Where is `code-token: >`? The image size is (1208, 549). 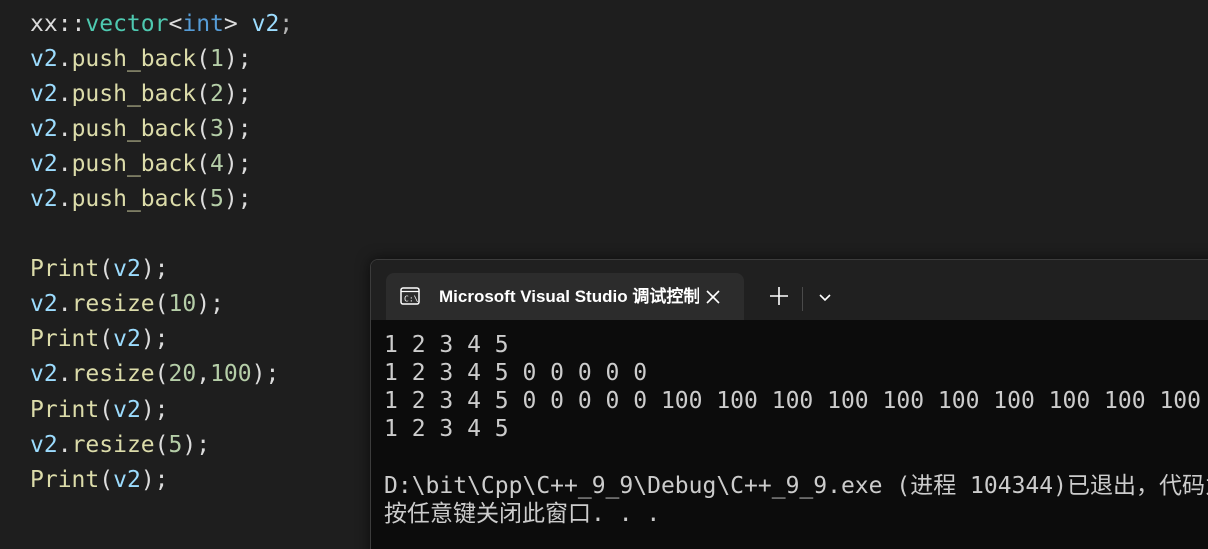 code-token: > is located at coordinates (237, 24).